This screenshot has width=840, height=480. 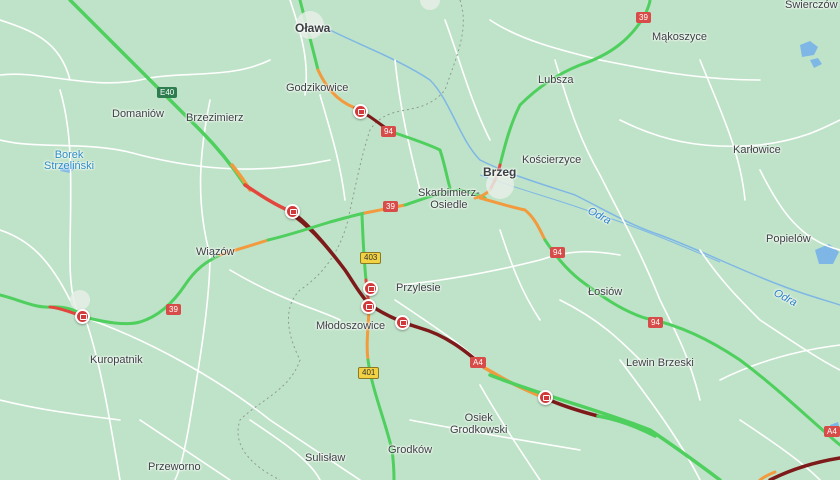 What do you see at coordinates (350, 326) in the screenshot?
I see `place-label-mlodoszowice: Młodoszowice` at bounding box center [350, 326].